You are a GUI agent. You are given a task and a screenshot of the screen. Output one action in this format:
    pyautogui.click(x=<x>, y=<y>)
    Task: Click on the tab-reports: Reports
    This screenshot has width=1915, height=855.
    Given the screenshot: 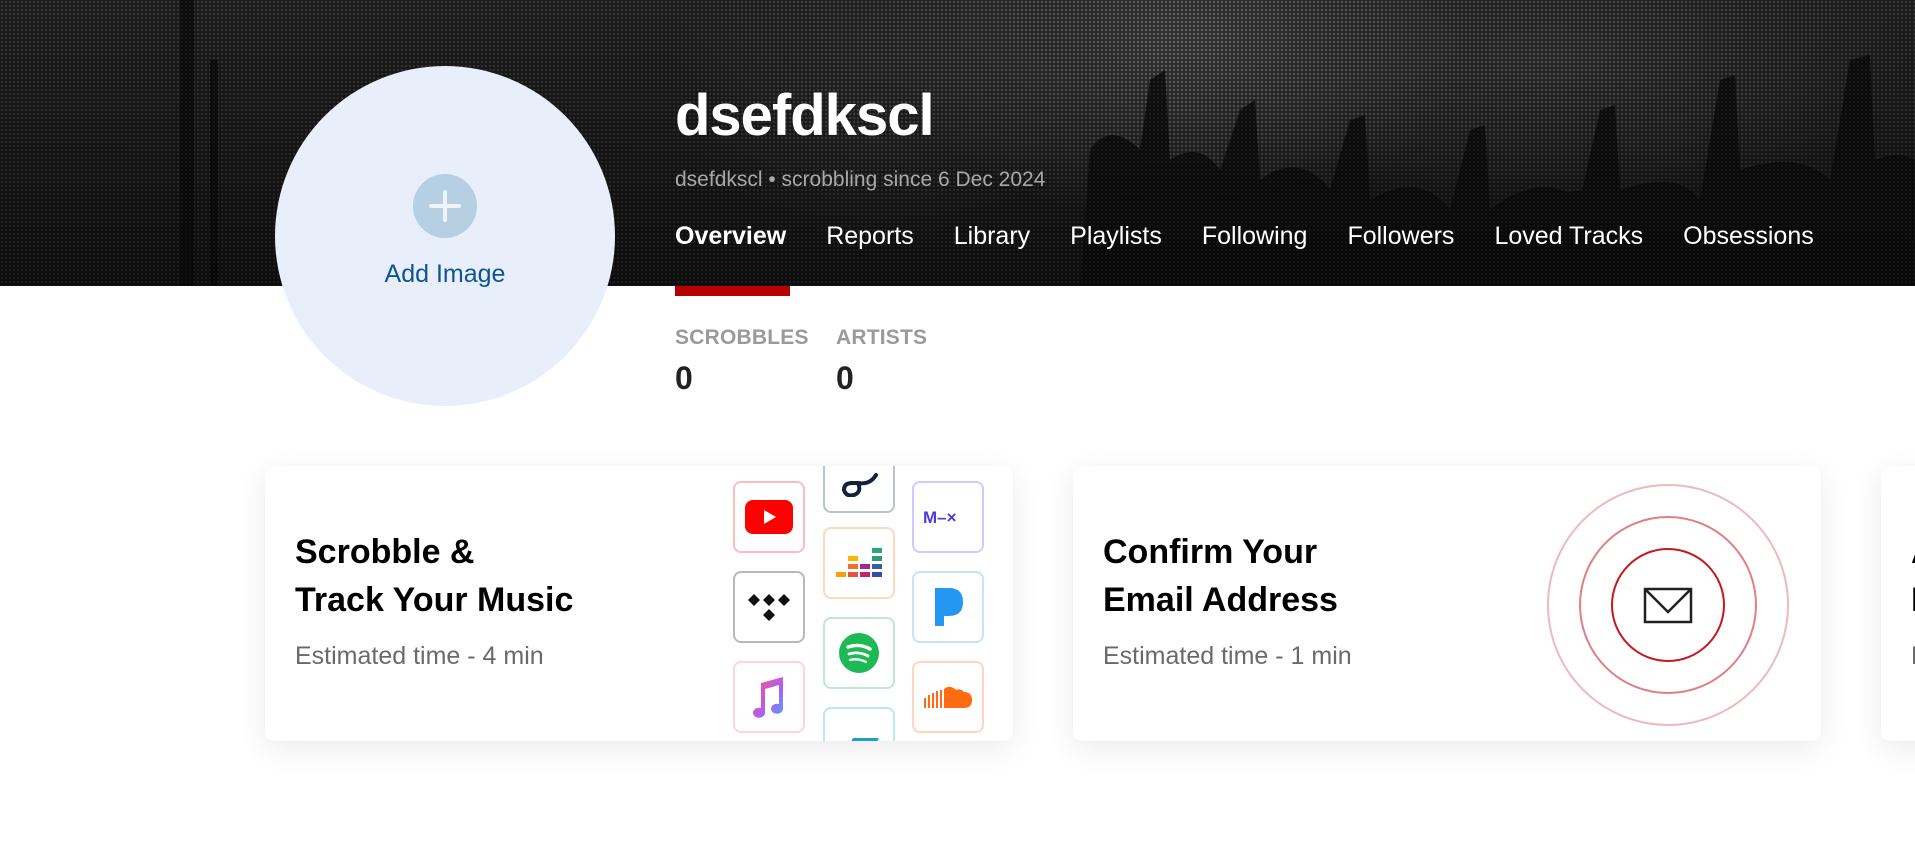 What is the action you would take?
    pyautogui.click(x=870, y=242)
    